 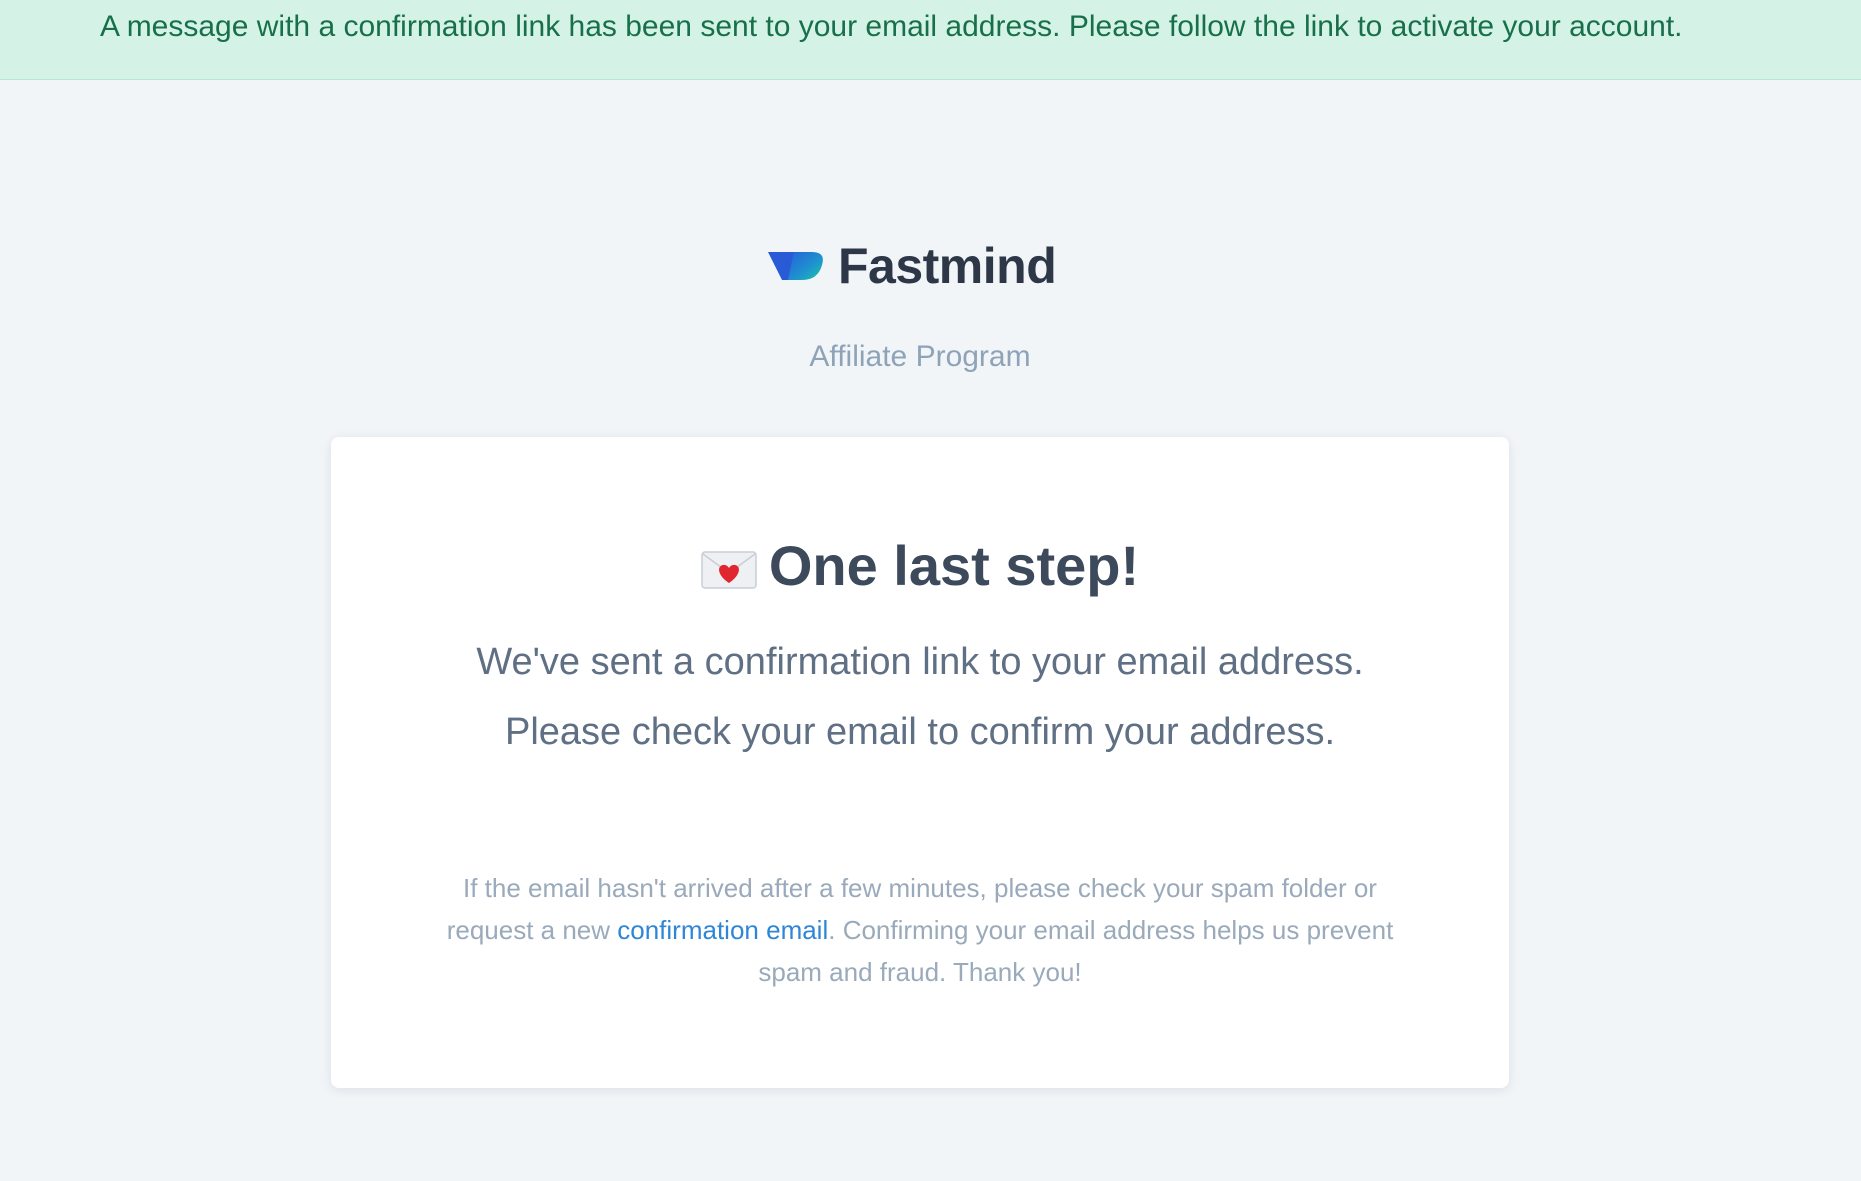 I want to click on card-heading: One last step!, so click(x=920, y=565).